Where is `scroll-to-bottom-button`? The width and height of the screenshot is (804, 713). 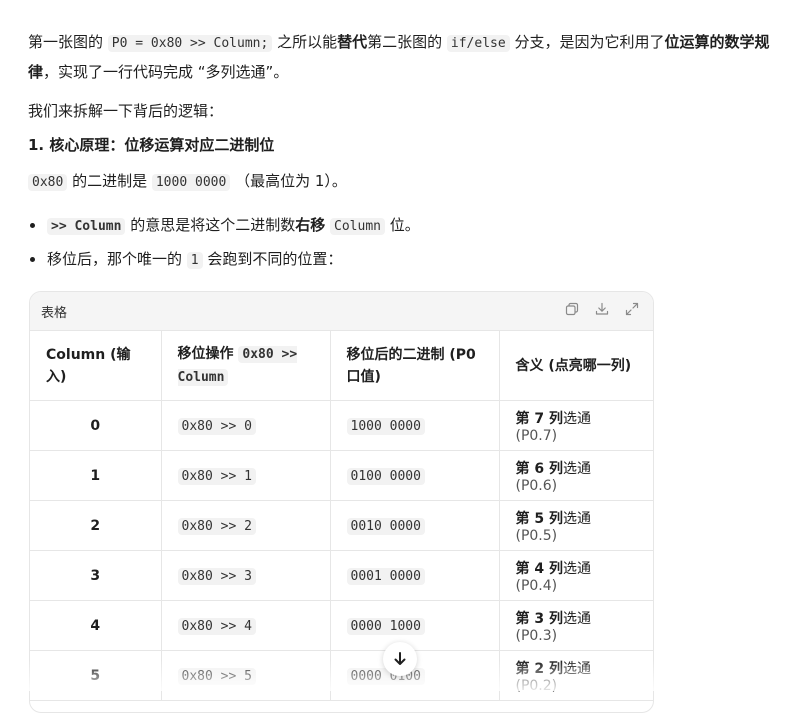
scroll-to-bottom-button is located at coordinates (400, 659).